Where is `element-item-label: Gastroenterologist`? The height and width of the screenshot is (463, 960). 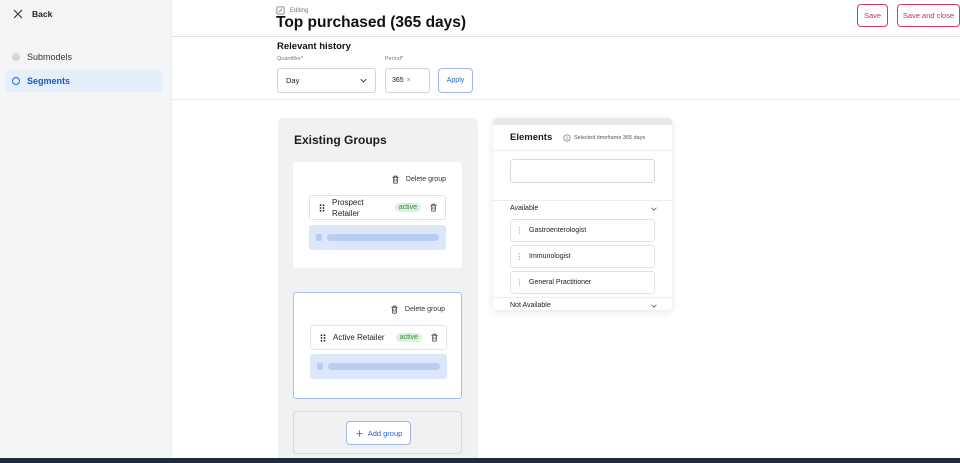
element-item-label: Gastroenterologist is located at coordinates (558, 230).